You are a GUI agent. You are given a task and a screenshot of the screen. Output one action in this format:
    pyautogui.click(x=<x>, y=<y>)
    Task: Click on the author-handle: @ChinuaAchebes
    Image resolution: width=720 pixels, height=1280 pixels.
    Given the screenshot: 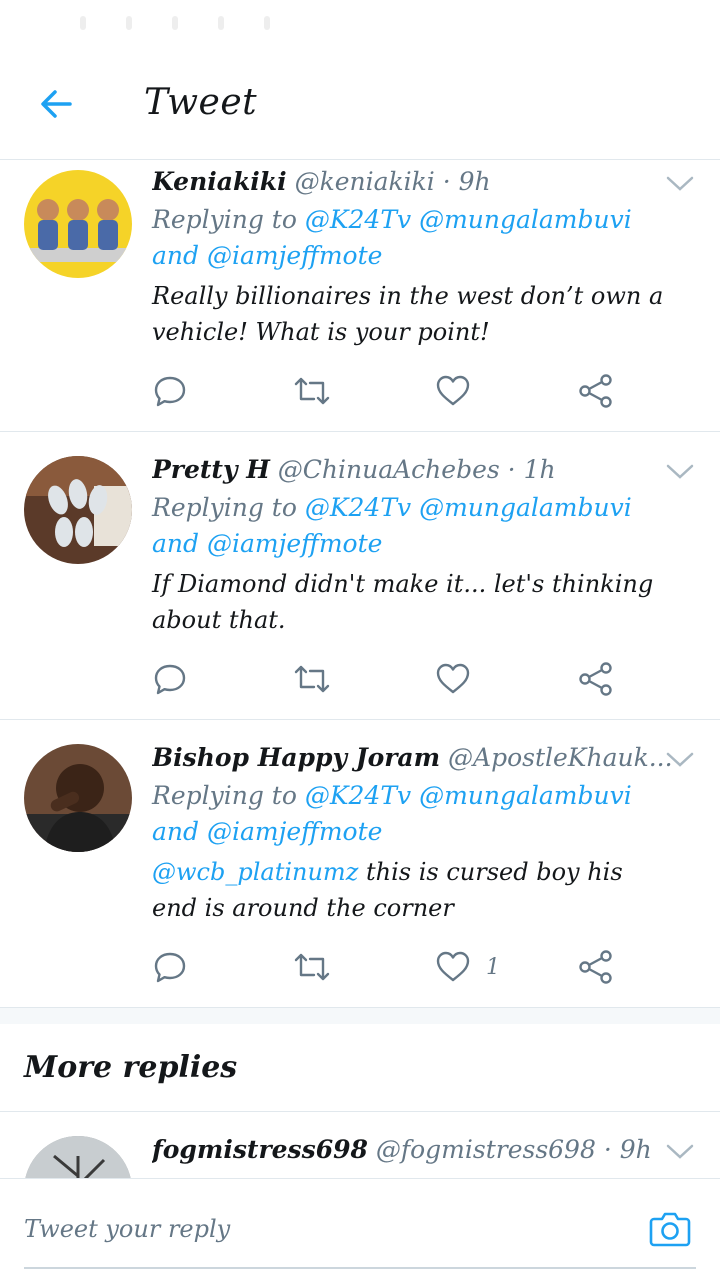 What is the action you would take?
    pyautogui.click(x=389, y=469)
    